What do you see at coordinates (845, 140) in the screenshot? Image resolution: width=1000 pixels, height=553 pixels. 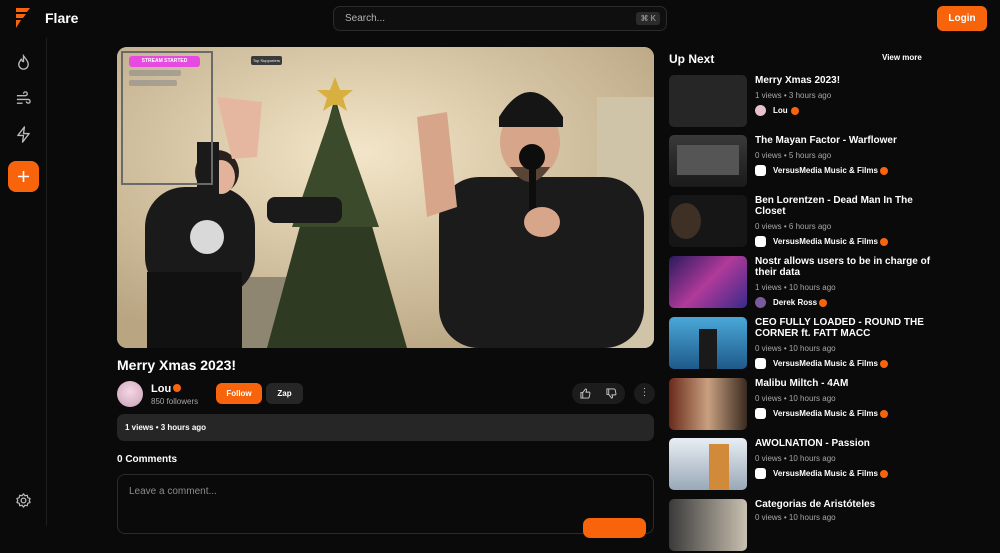 I see `up-next-title: The Mayan Factor - Warflower` at bounding box center [845, 140].